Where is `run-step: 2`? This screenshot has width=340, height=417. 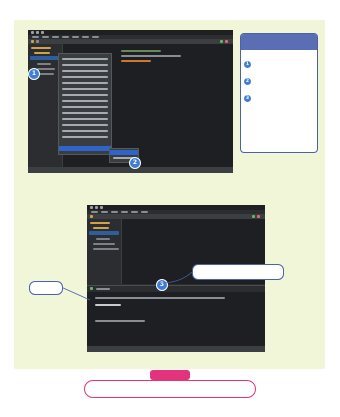 run-step: 2 is located at coordinates (279, 78).